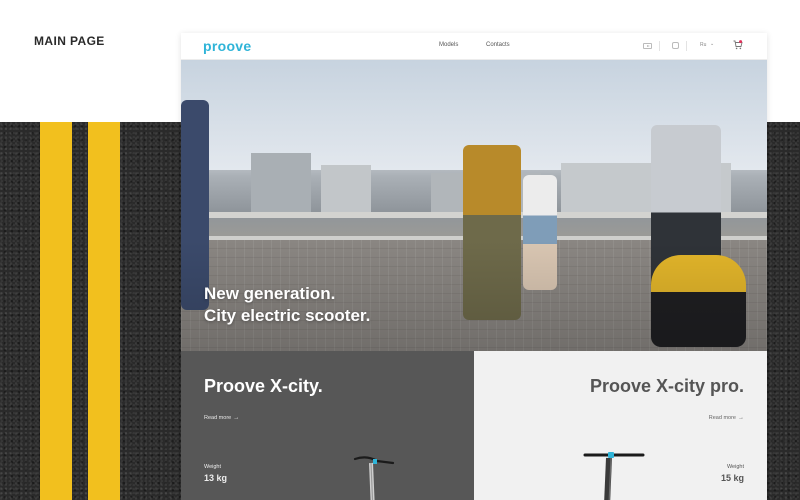  I want to click on product-title: Proove X-city., so click(263, 386).